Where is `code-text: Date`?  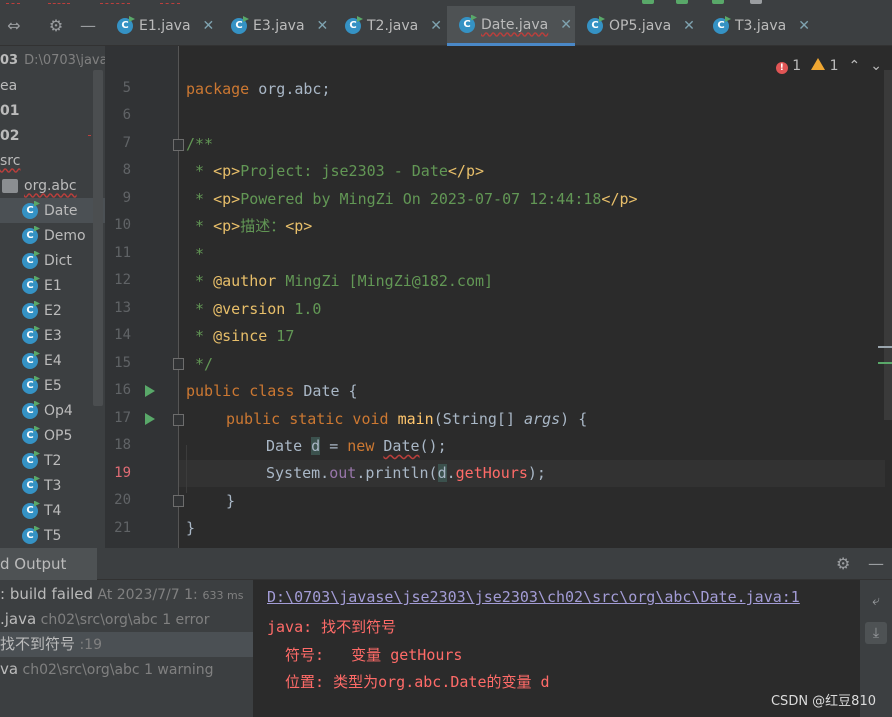 code-text: Date is located at coordinates (289, 446).